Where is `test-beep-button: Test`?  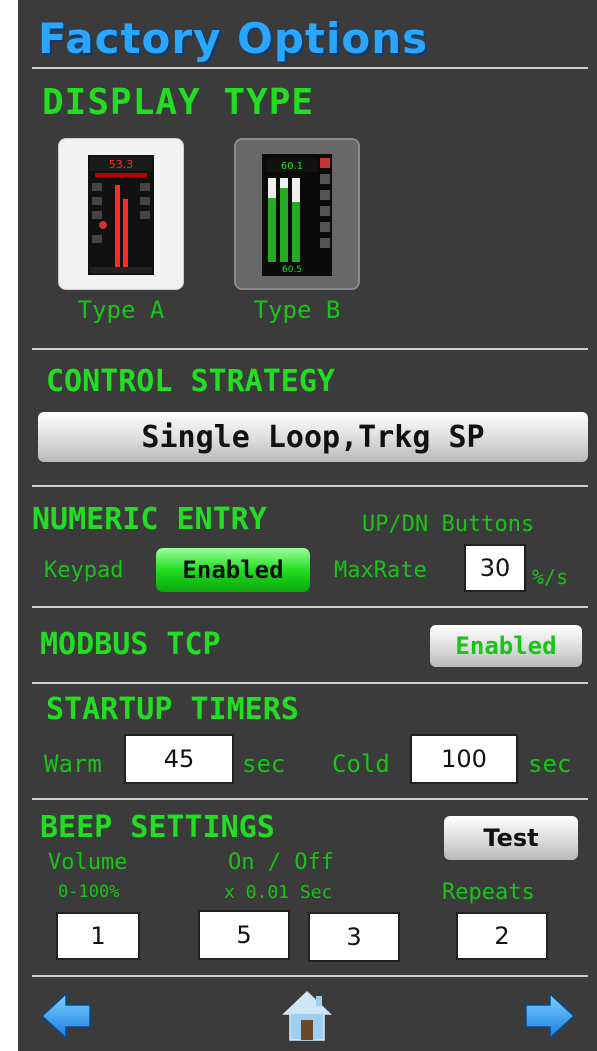 test-beep-button: Test is located at coordinates (511, 838).